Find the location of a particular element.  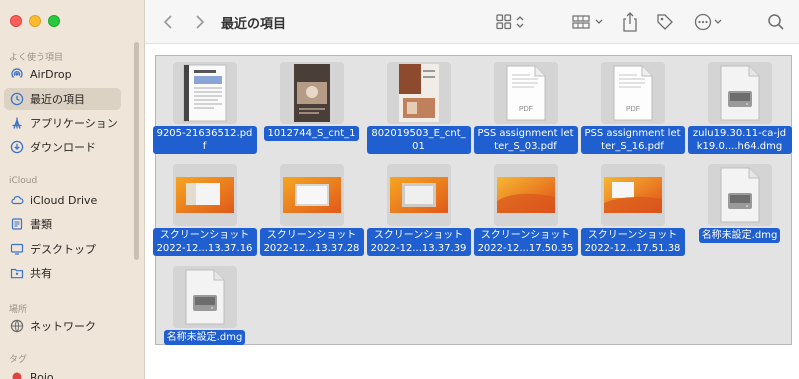

file-name: PSS assignment letter_S_03.pdf is located at coordinates (525, 140).